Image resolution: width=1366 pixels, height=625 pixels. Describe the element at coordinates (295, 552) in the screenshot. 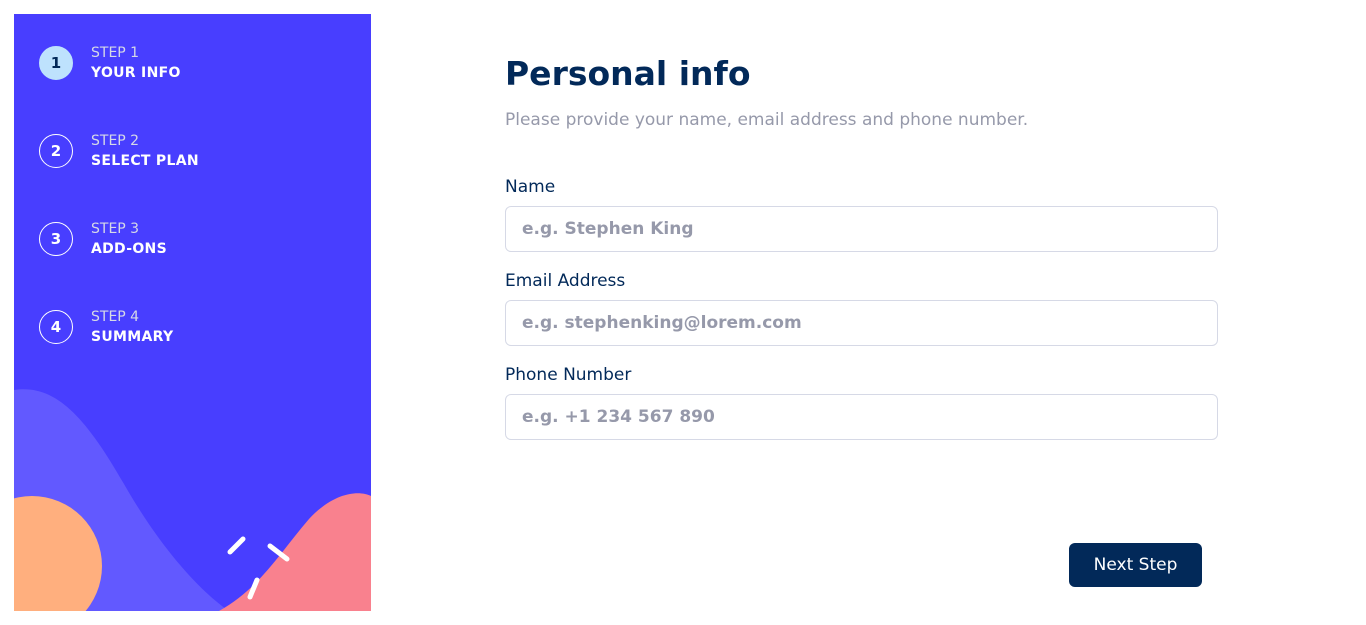

I see `pink-wave-shape` at that location.